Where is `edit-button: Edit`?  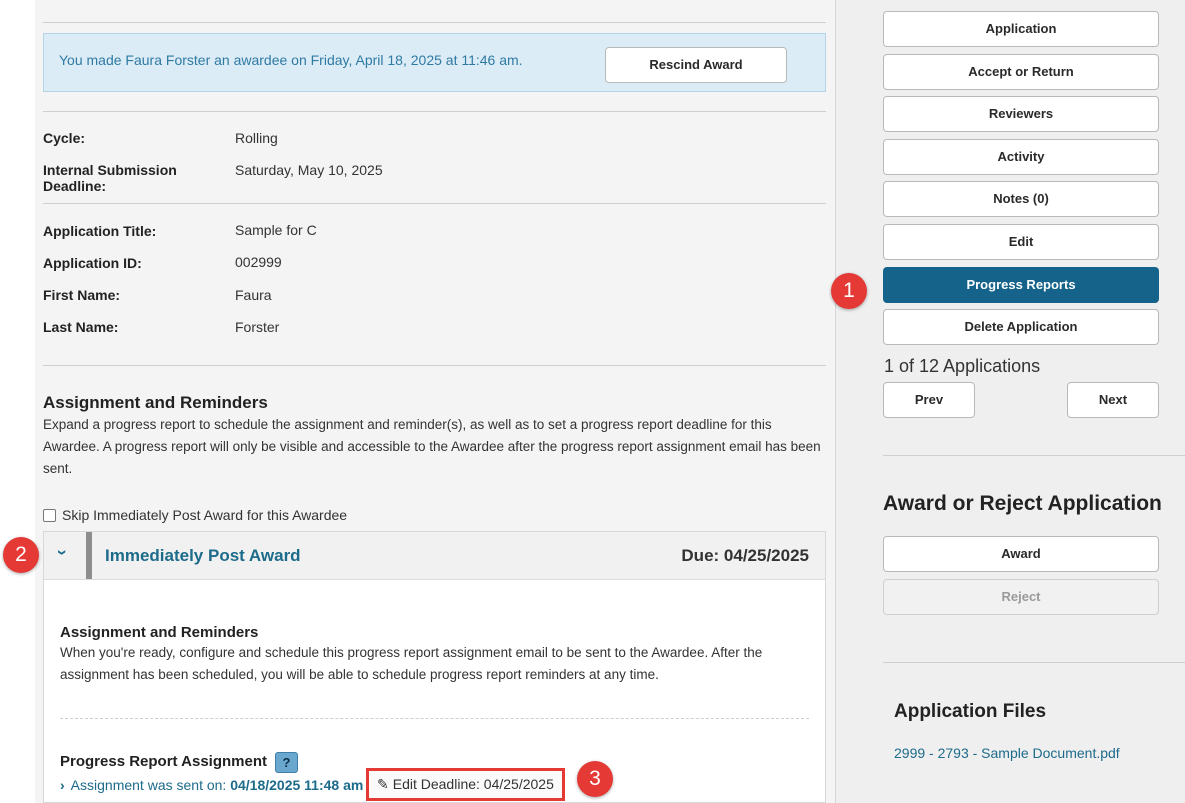 edit-button: Edit is located at coordinates (1021, 242).